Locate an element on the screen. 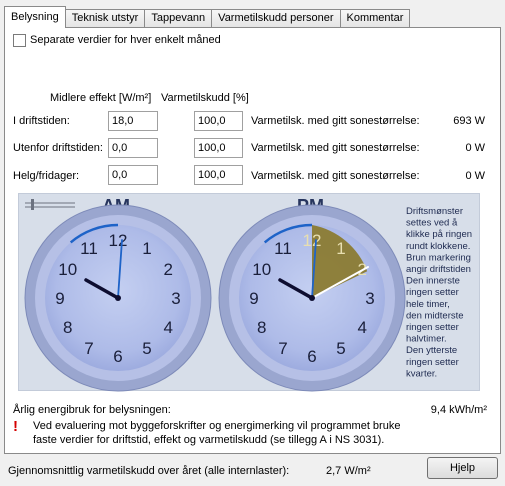 Image resolution: width=505 pixels, height=486 pixels. header-varmetilskudd: Varmetilskudd [%] is located at coordinates (205, 98).